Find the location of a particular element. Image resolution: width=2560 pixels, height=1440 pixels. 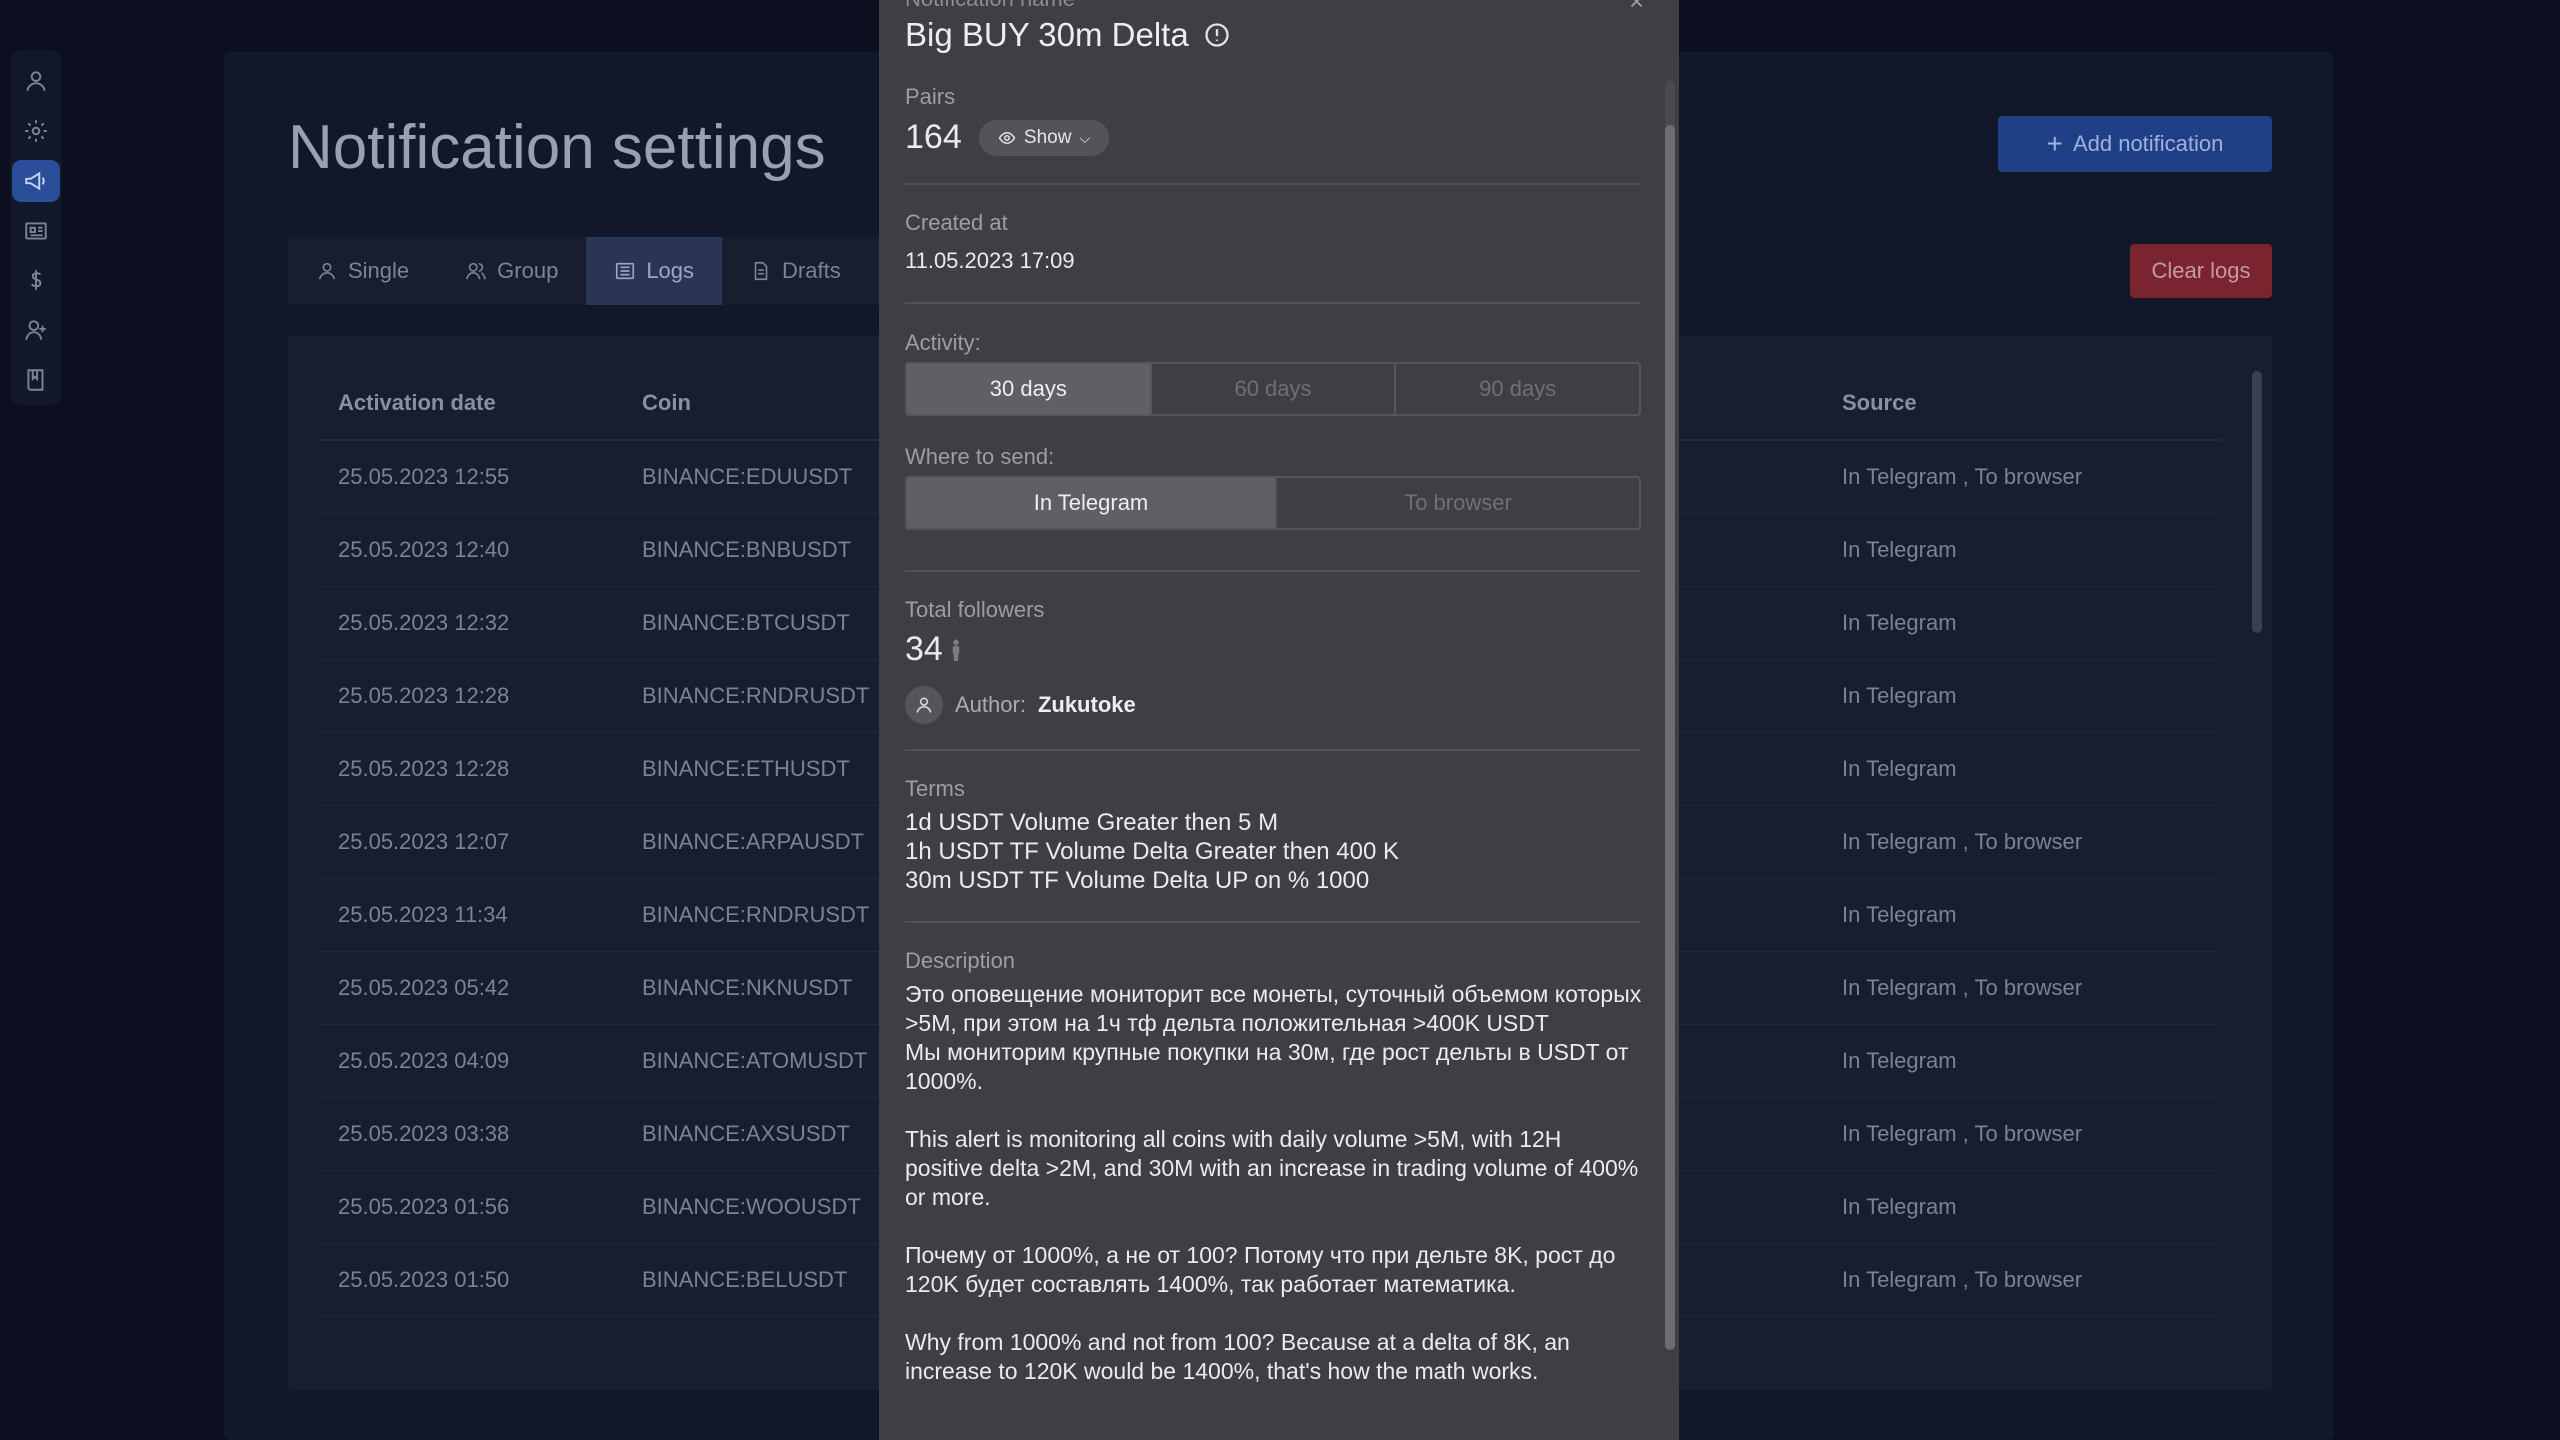

book-icon is located at coordinates (35, 380).